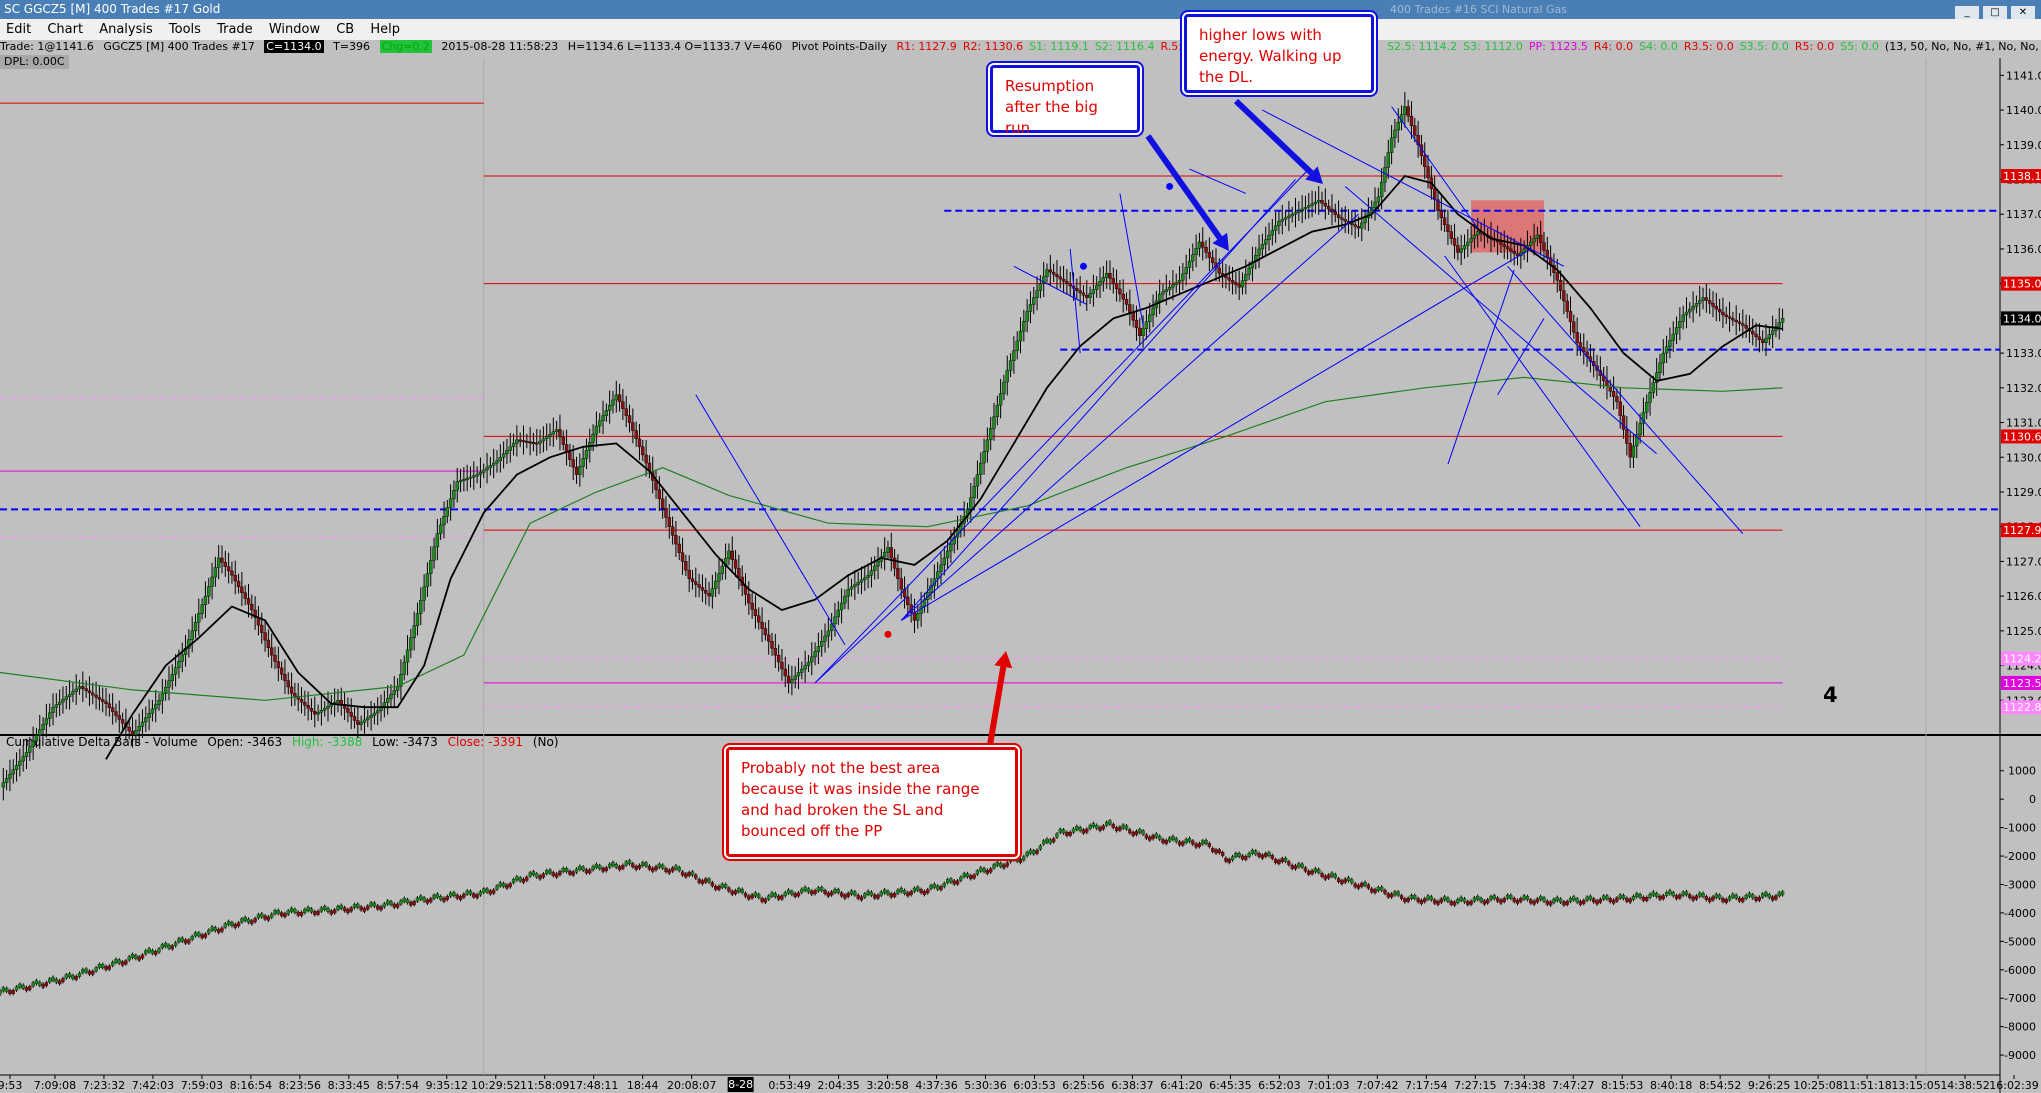  What do you see at coordinates (2023, 492) in the screenshot?
I see `price-tick-label: 1129.0` at bounding box center [2023, 492].